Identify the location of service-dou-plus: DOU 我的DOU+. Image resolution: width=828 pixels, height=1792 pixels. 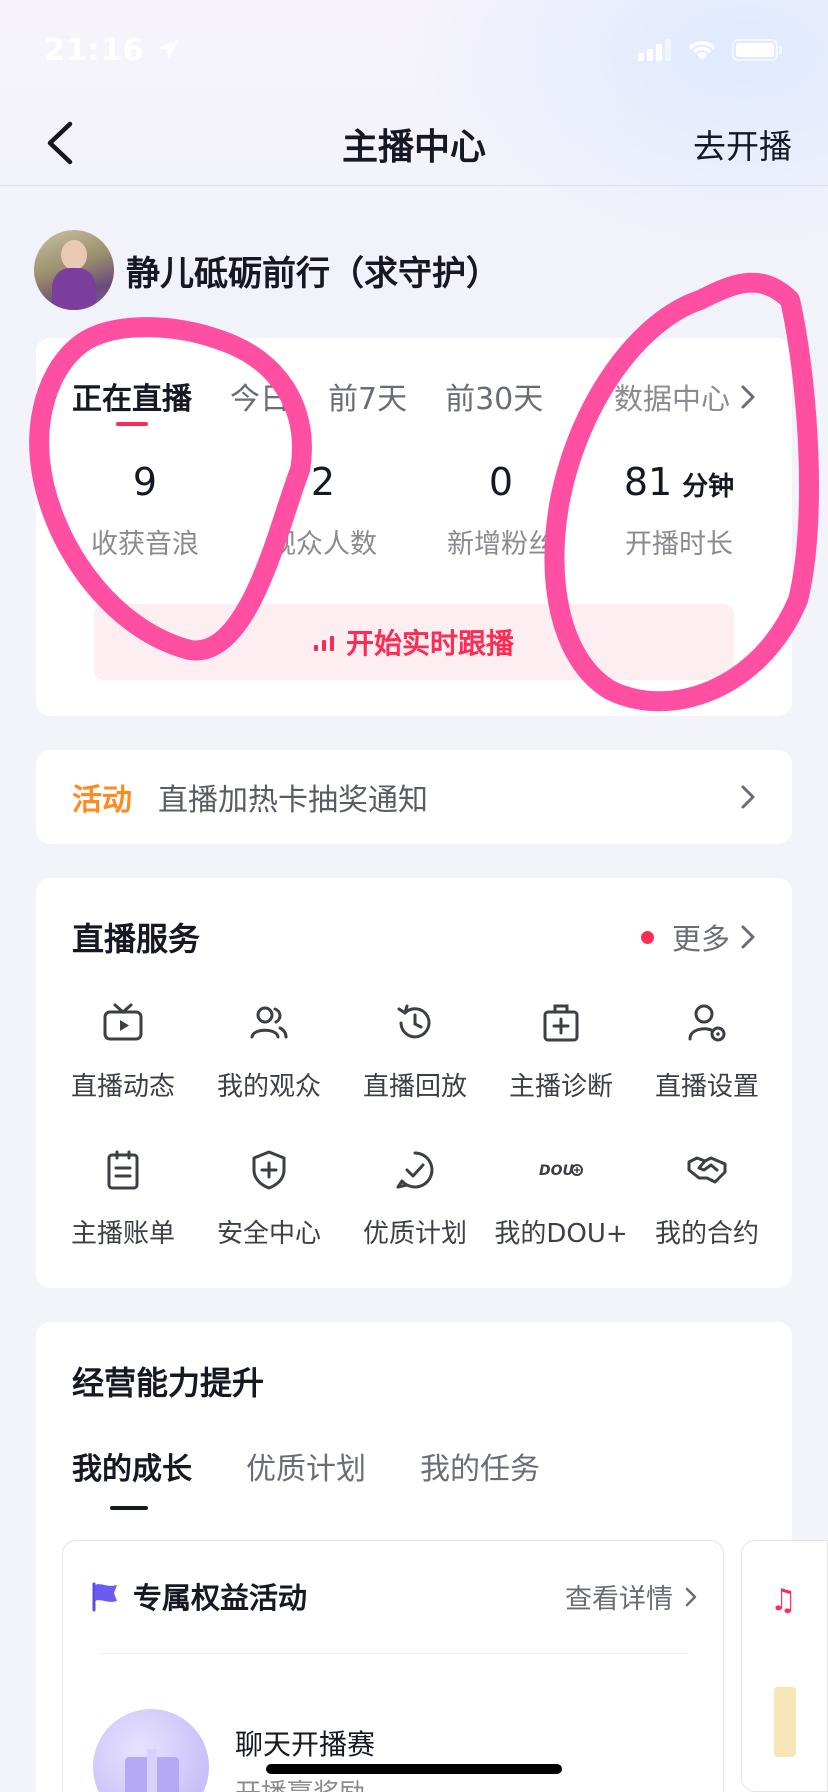
(561, 1198).